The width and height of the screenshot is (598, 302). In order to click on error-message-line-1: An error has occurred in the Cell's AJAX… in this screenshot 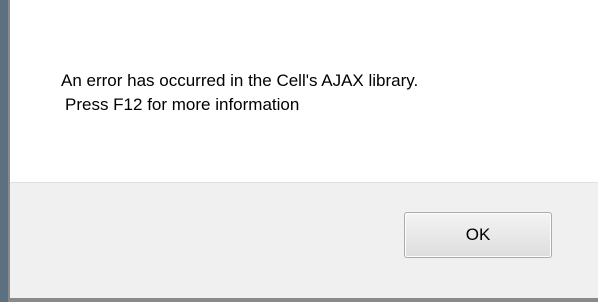, I will do `click(240, 80)`.